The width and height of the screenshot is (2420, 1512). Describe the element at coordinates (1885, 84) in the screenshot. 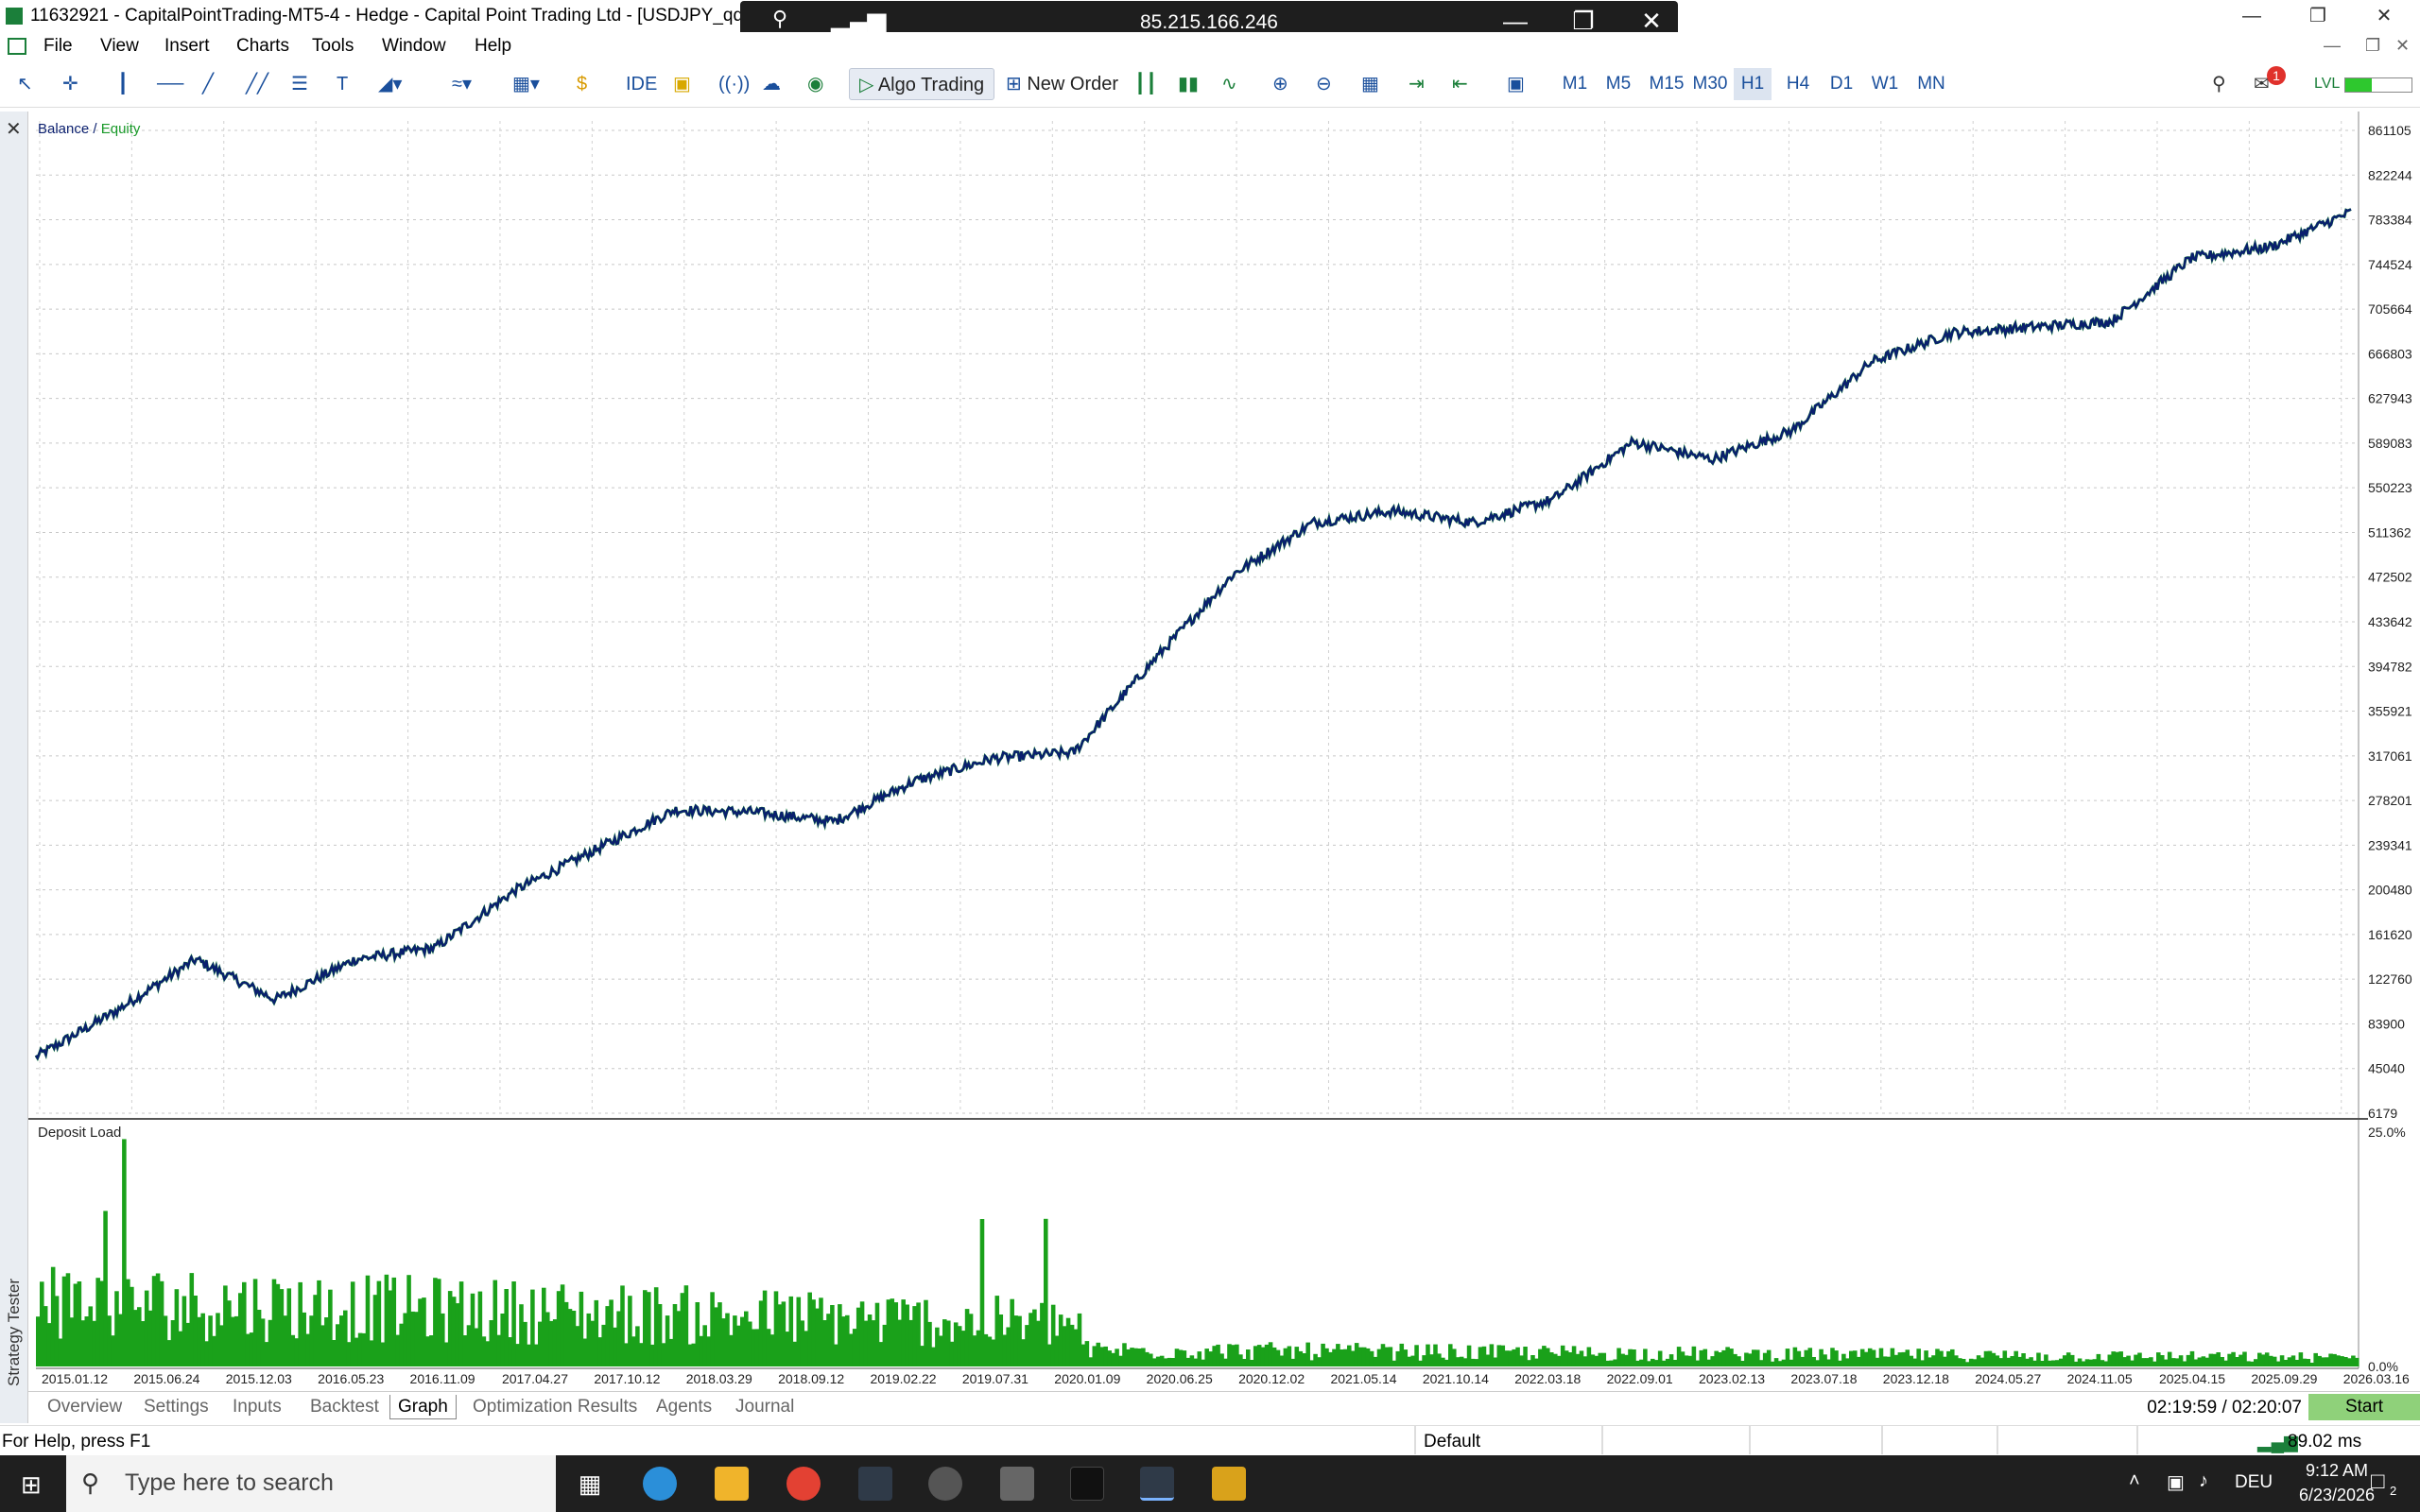

I see `timeframe-w1: W1` at that location.